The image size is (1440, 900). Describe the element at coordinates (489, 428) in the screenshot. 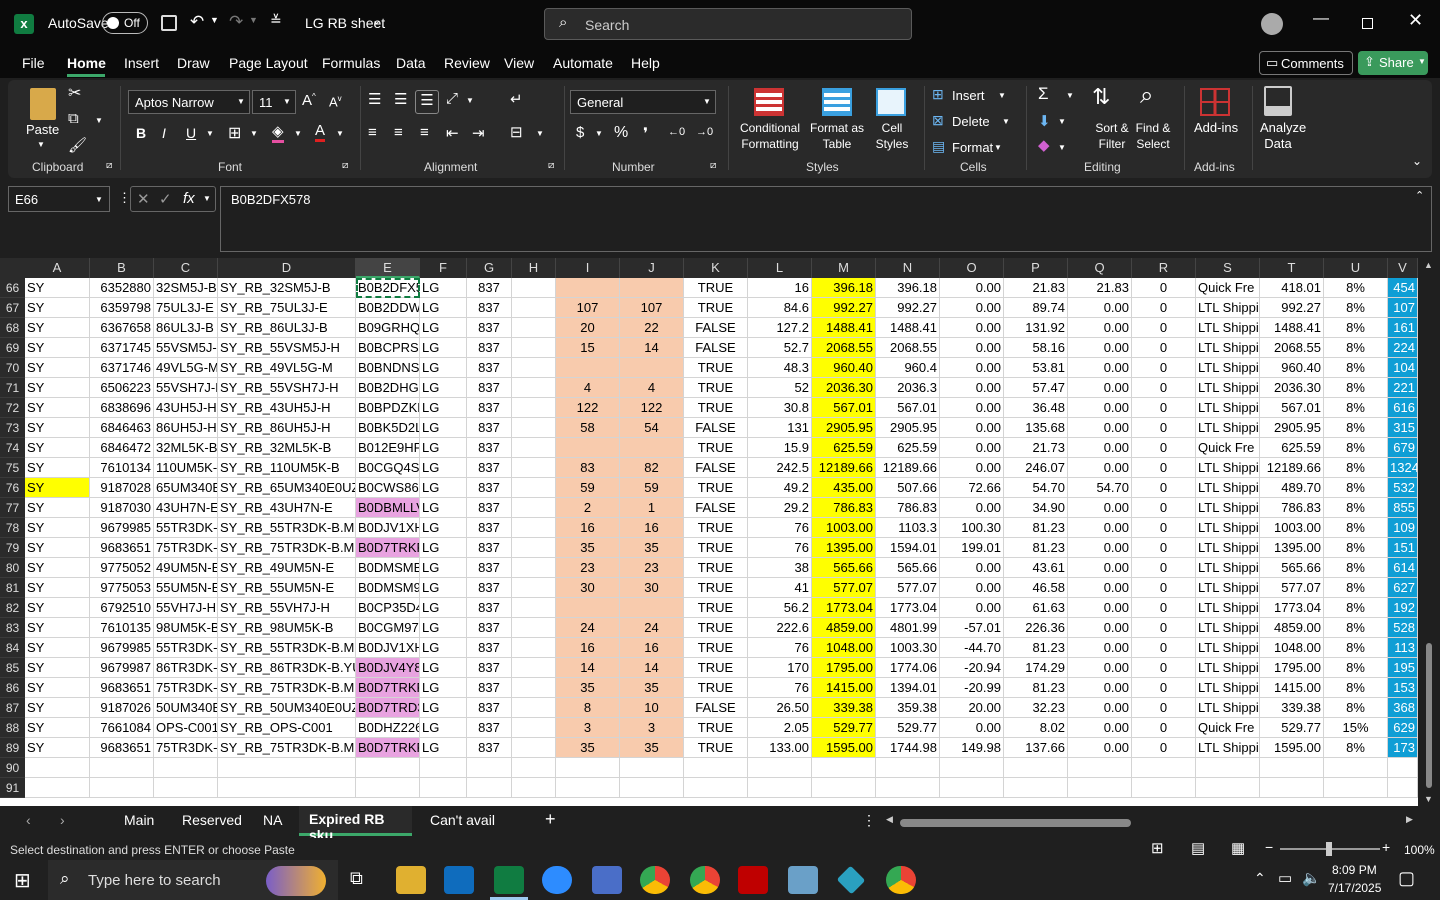

I see `cell-g73: 837` at that location.